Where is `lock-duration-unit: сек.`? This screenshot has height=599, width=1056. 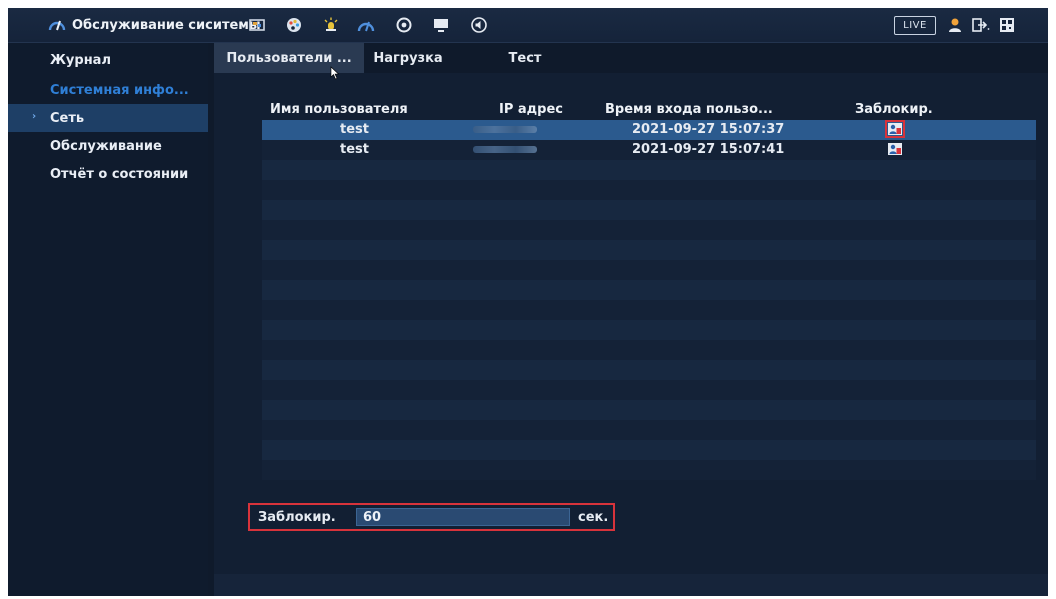 lock-duration-unit: сек. is located at coordinates (593, 517).